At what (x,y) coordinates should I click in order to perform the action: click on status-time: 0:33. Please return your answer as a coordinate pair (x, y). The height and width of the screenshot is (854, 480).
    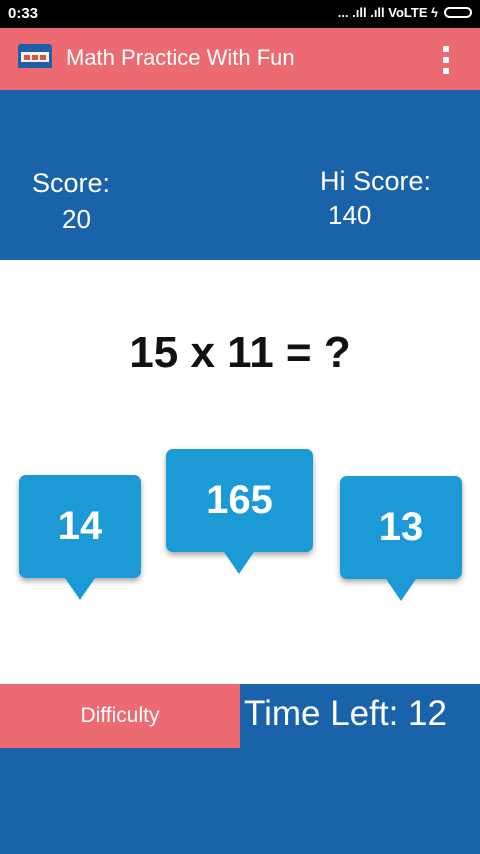
    Looking at the image, I should click on (23, 13).